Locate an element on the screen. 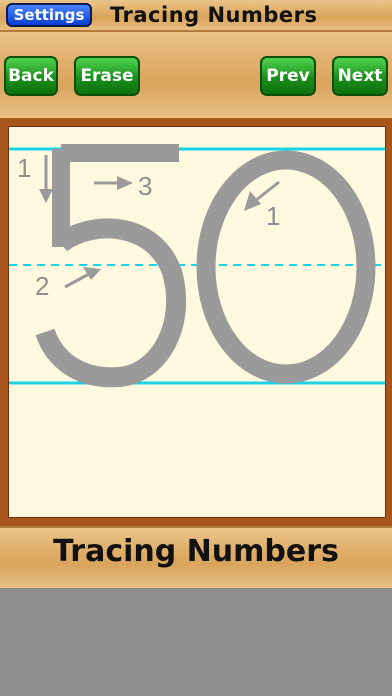 This screenshot has width=392, height=696. bottom-bar: Tracing Numbers is located at coordinates (196, 558).